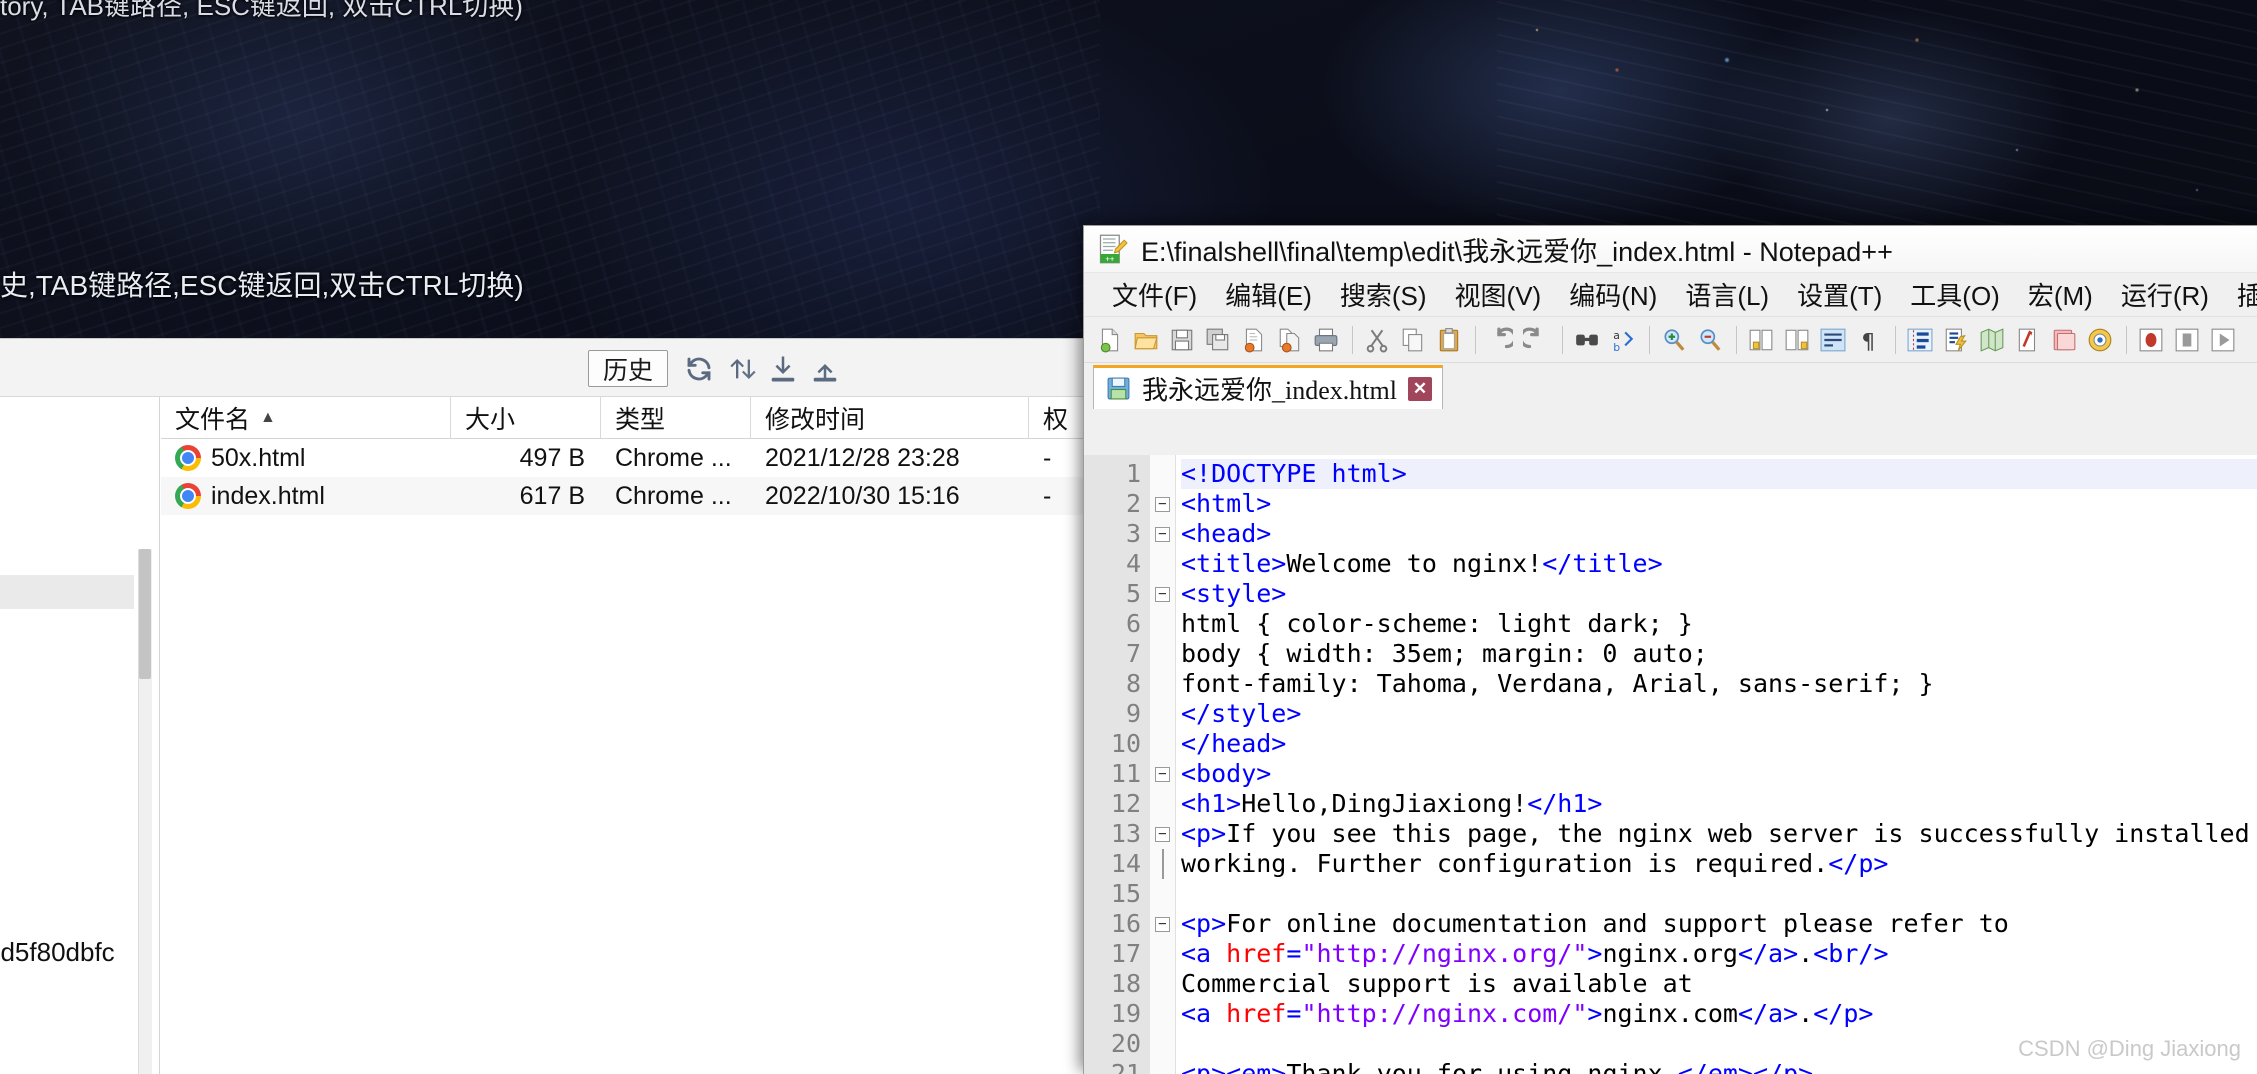 Image resolution: width=2257 pixels, height=1074 pixels. I want to click on upload-icon, so click(825, 369).